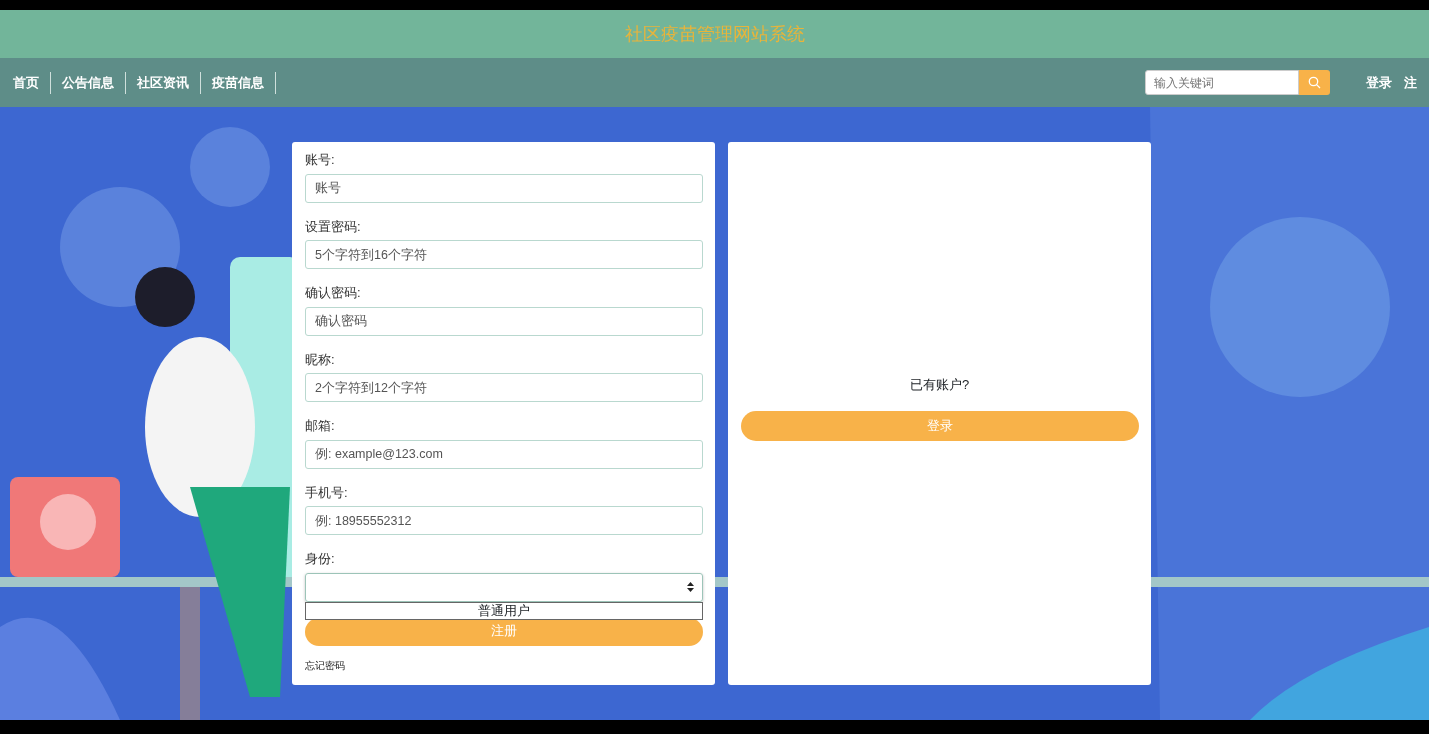 The image size is (1429, 734). What do you see at coordinates (327, 492) in the screenshot?
I see `field-label: 手机号:` at bounding box center [327, 492].